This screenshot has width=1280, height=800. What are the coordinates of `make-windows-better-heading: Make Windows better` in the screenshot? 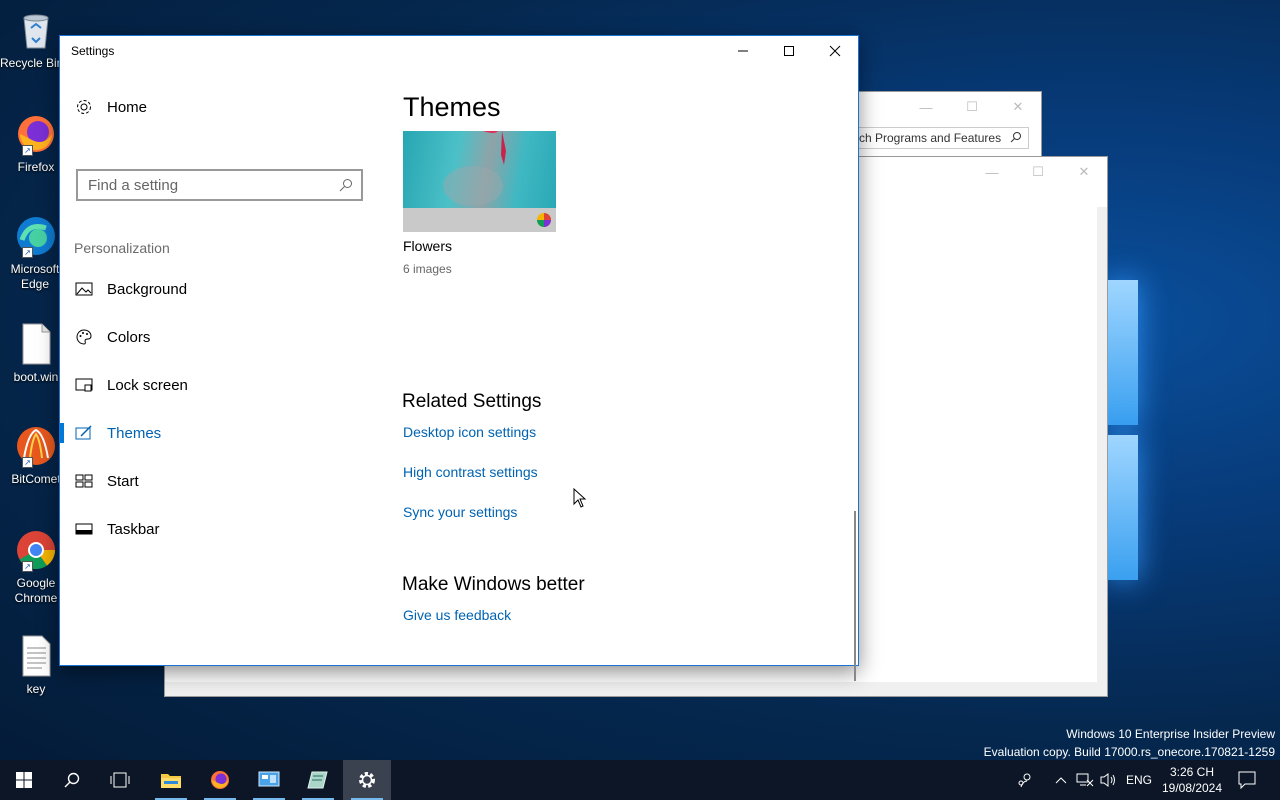 It's located at (493, 584).